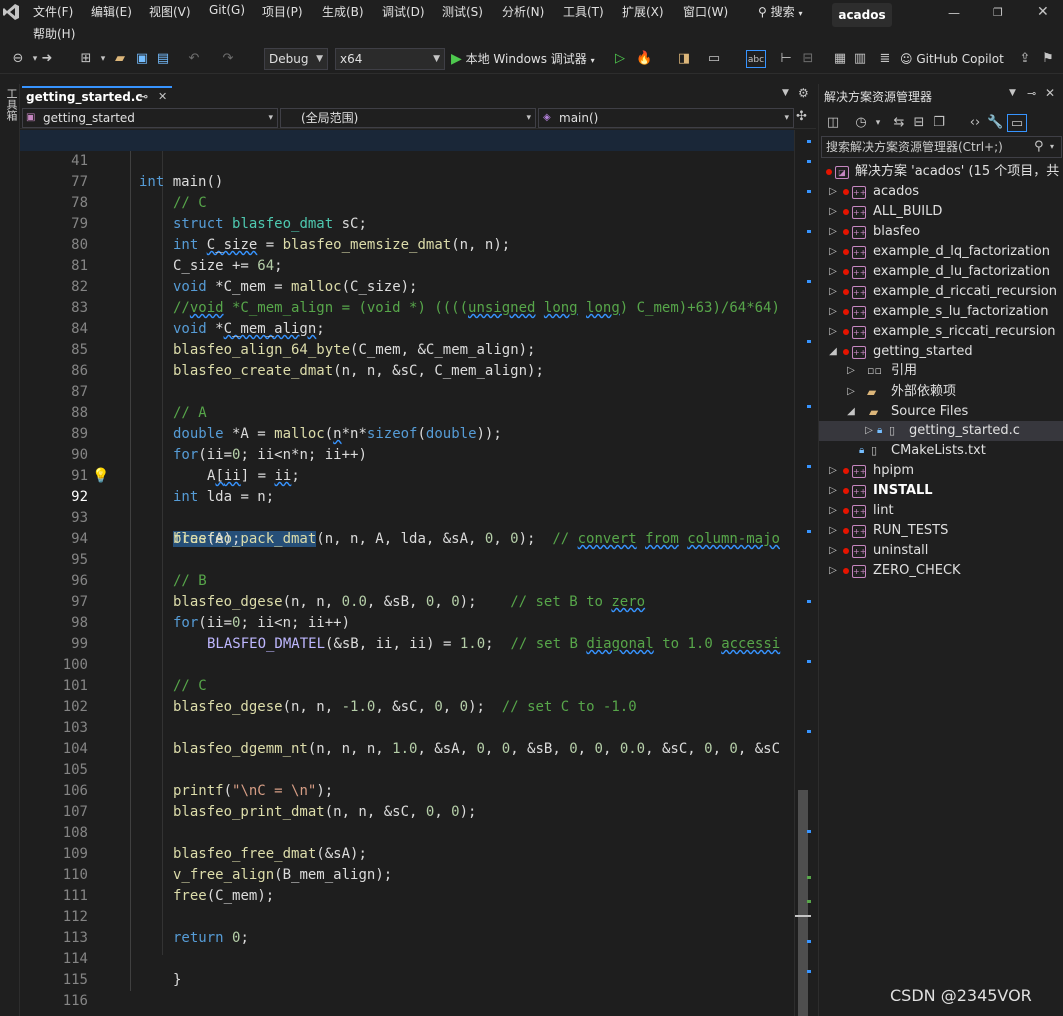 This screenshot has height=1016, width=1063. I want to click on chevron-down-icon: ▾, so click(878, 123).